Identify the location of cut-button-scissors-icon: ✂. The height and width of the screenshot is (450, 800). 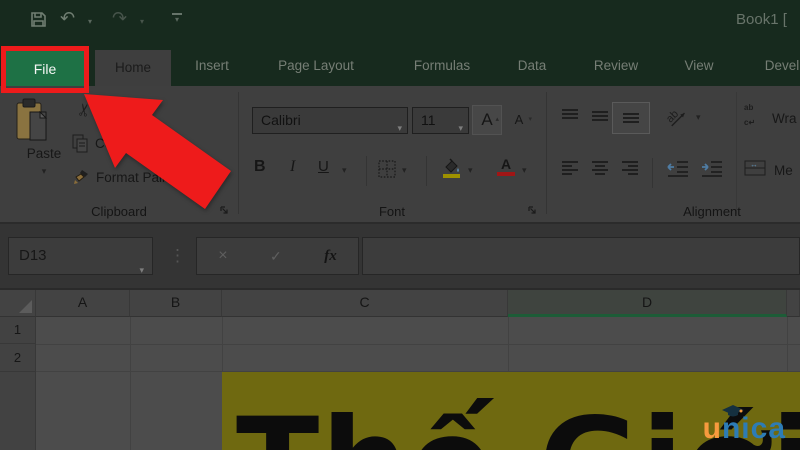
(85, 110).